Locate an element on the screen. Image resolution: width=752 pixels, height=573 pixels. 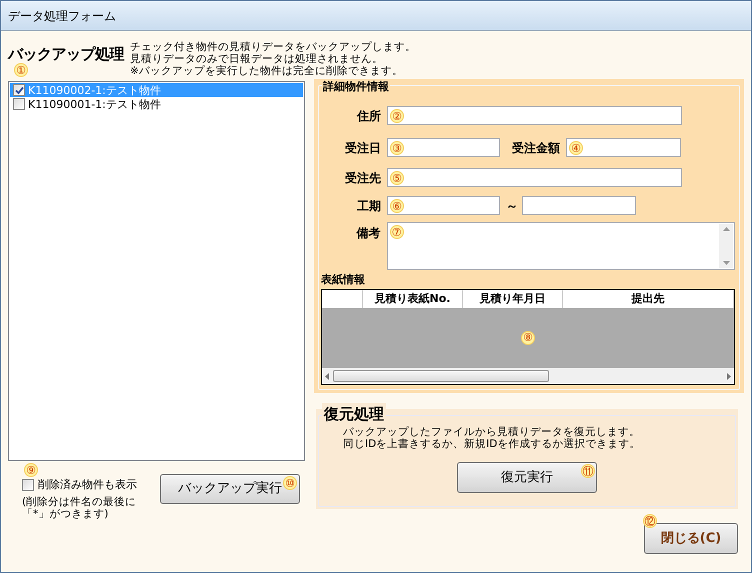
scroll-down-icon is located at coordinates (726, 263).